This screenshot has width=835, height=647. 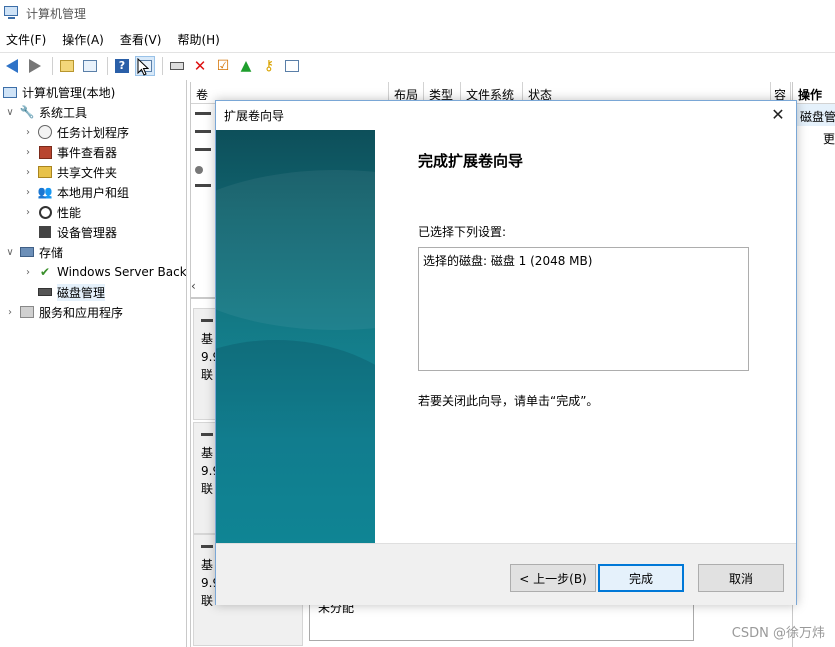 I want to click on backup-icon: ✔, so click(x=45, y=272).